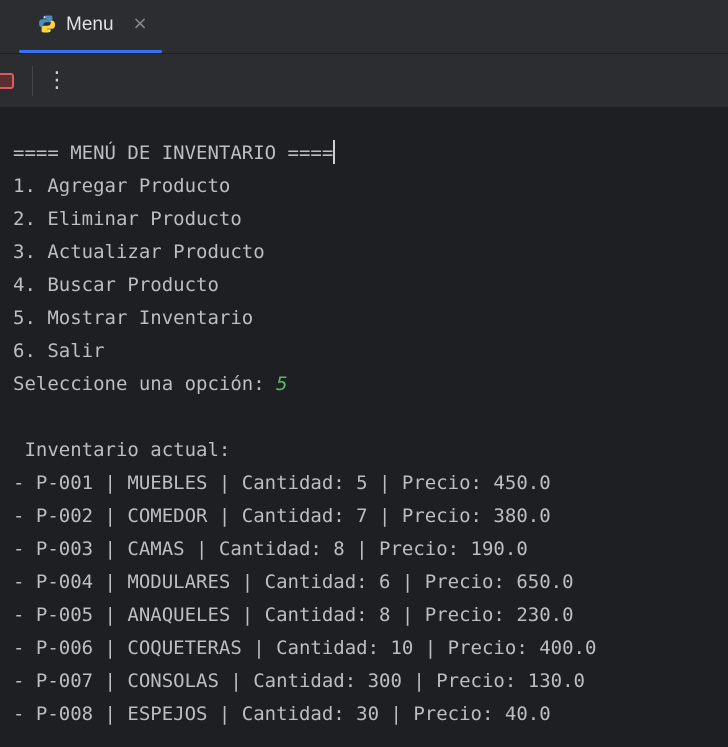 The height and width of the screenshot is (747, 728). I want to click on close-icon: ×, so click(140, 24).